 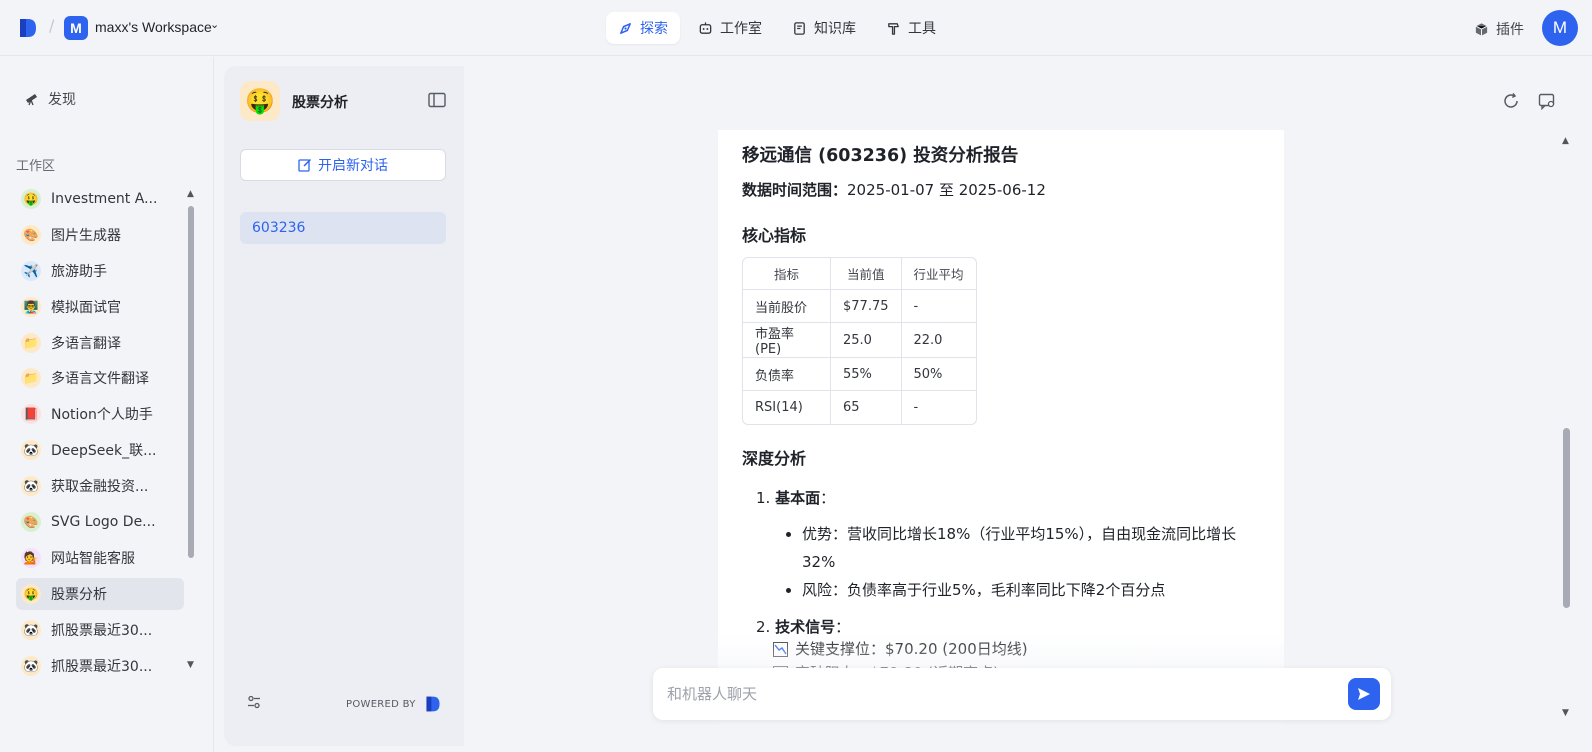 What do you see at coordinates (153, 27) in the screenshot?
I see `workspace-name: maxx's Workspace` at bounding box center [153, 27].